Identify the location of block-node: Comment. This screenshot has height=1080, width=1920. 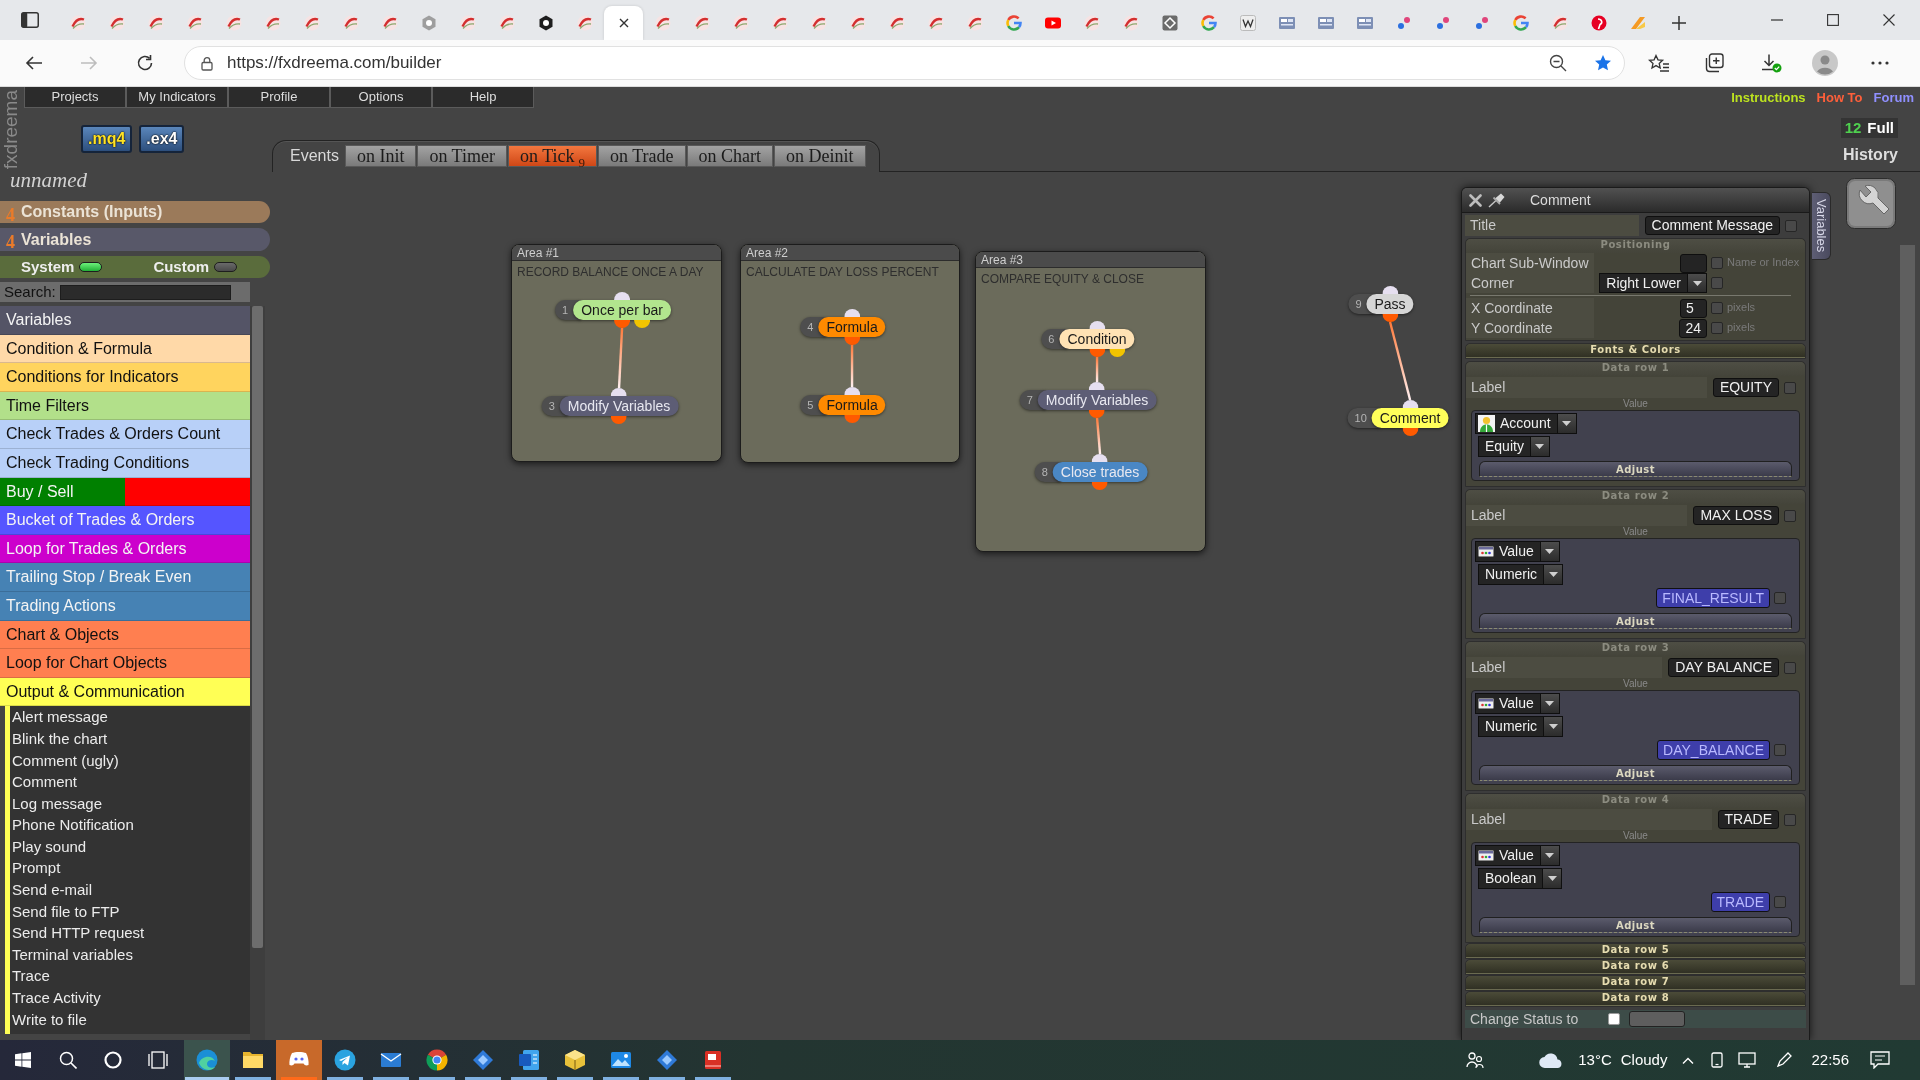
(1410, 418).